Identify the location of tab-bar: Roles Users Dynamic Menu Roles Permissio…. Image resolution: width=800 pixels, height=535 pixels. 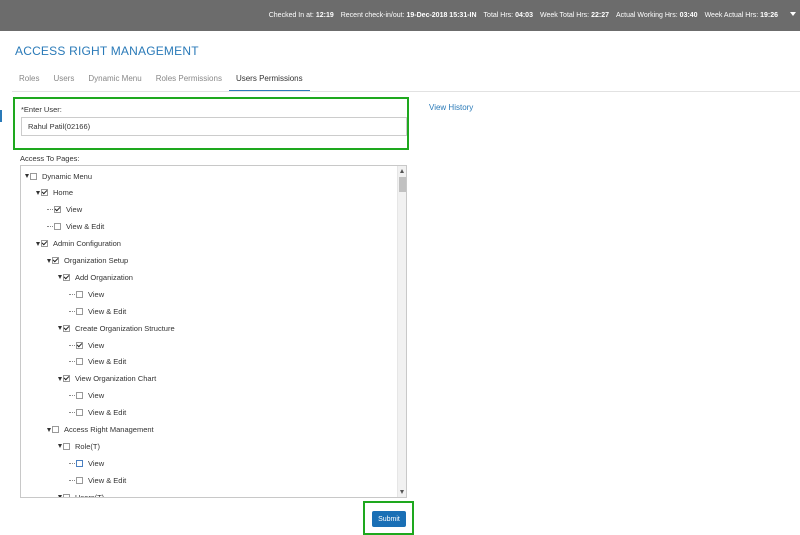
(161, 81).